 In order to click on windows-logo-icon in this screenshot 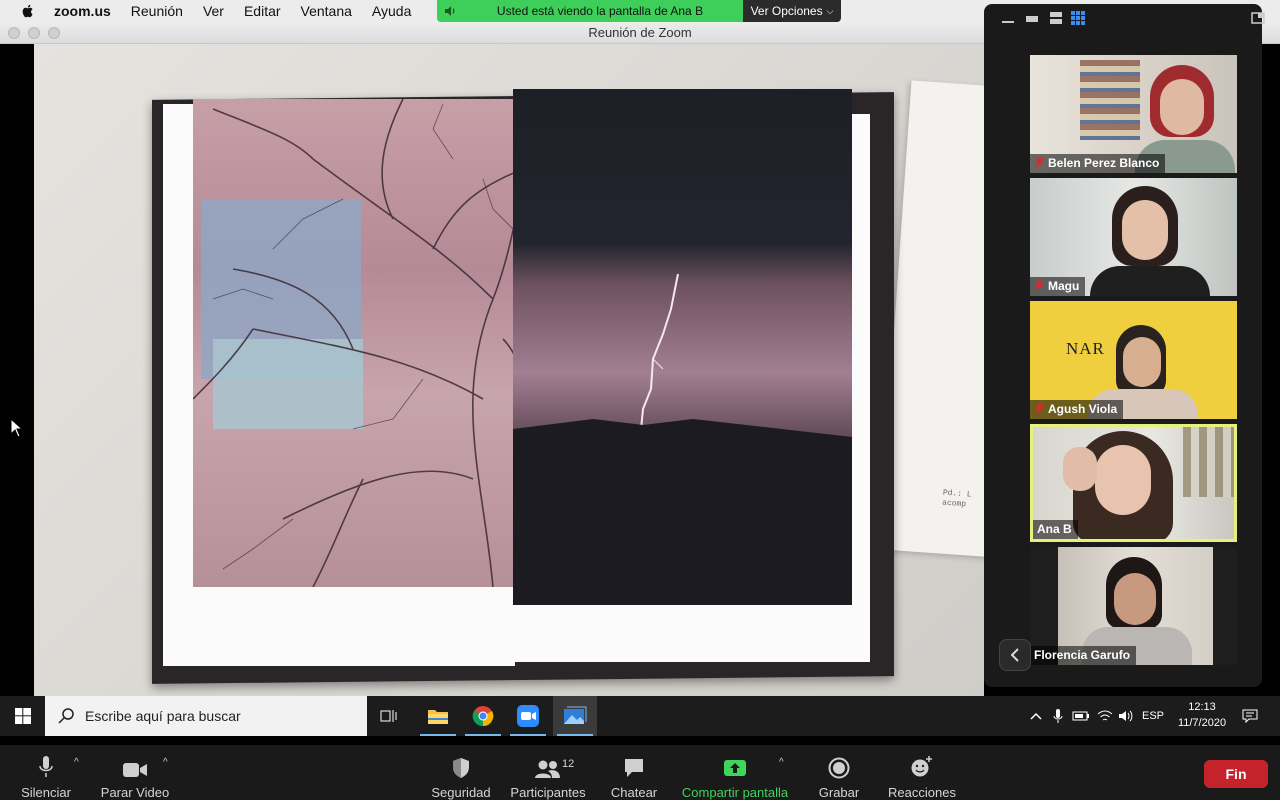, I will do `click(22, 716)`.